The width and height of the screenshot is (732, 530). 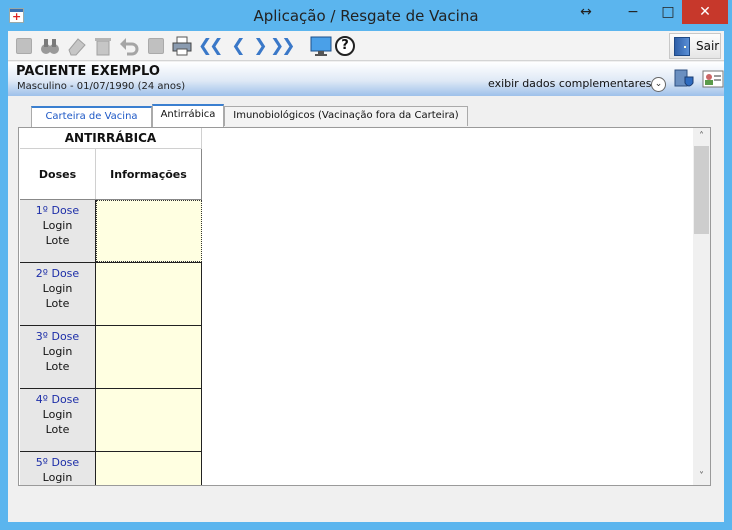 I want to click on close-button: ✕, so click(x=705, y=12).